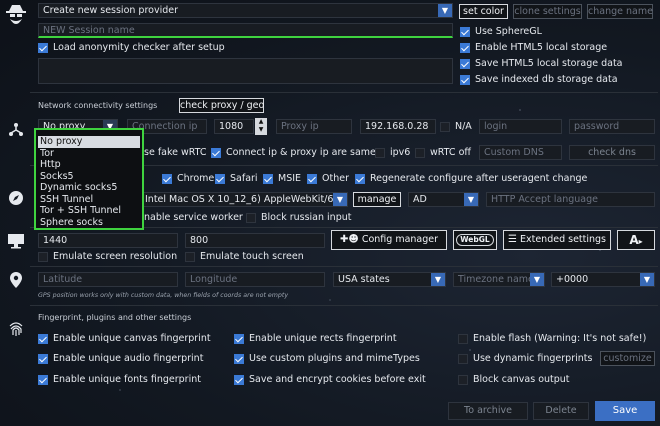 The width and height of the screenshot is (660, 426). I want to click on custom-plugins-checkbox: Use custom plugins and mimeTypes, so click(327, 358).